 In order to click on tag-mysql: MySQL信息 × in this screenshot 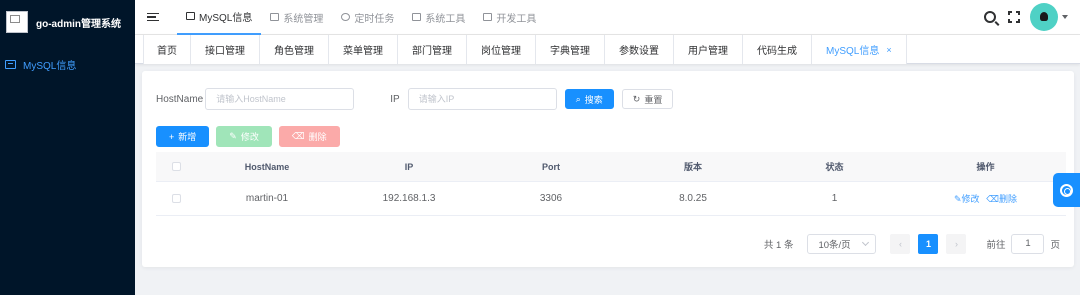, I will do `click(859, 49)`.